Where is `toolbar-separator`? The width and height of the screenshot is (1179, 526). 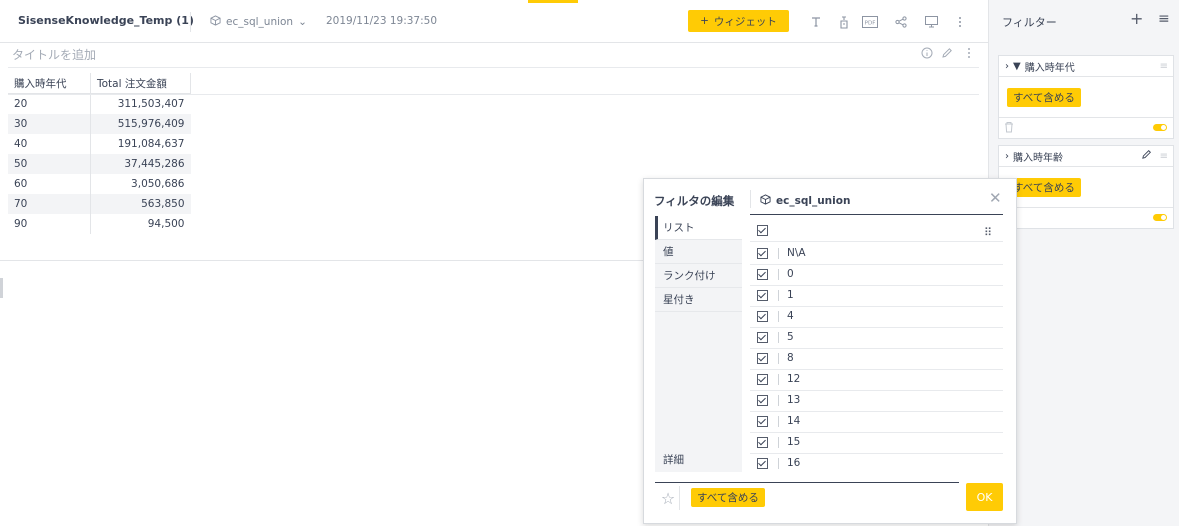 toolbar-separator is located at coordinates (190, 22).